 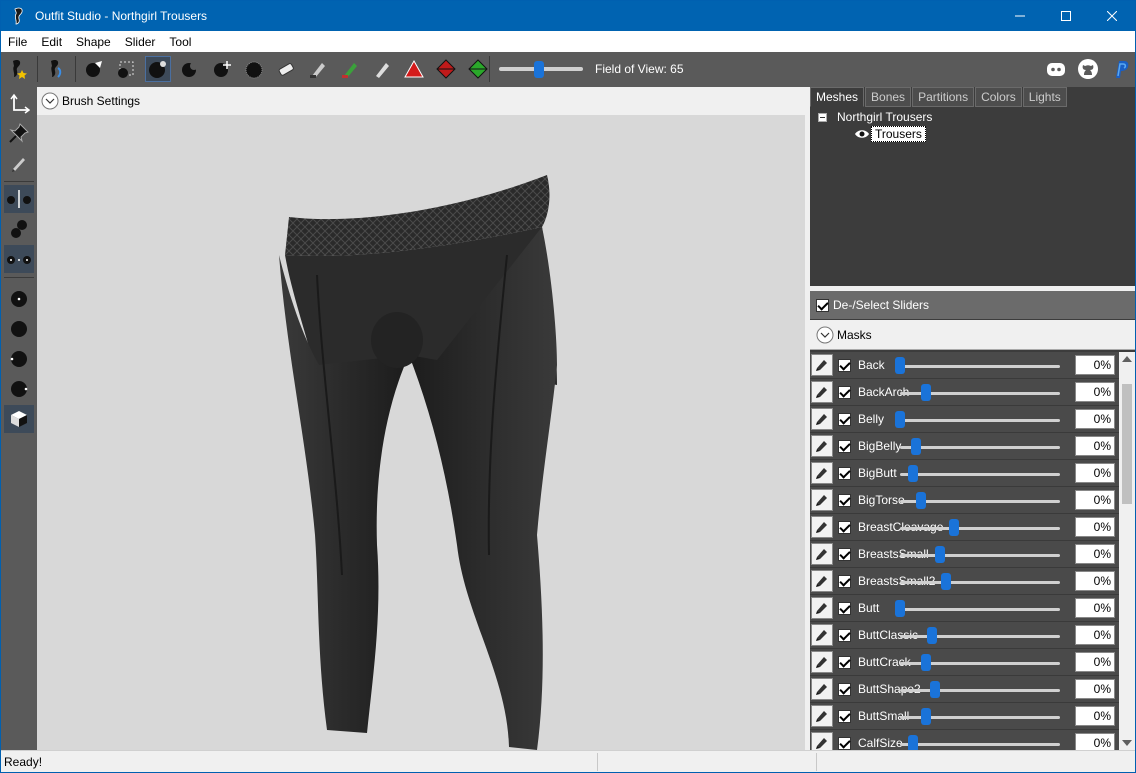 I want to click on smooth-brush-button, so click(x=254, y=69).